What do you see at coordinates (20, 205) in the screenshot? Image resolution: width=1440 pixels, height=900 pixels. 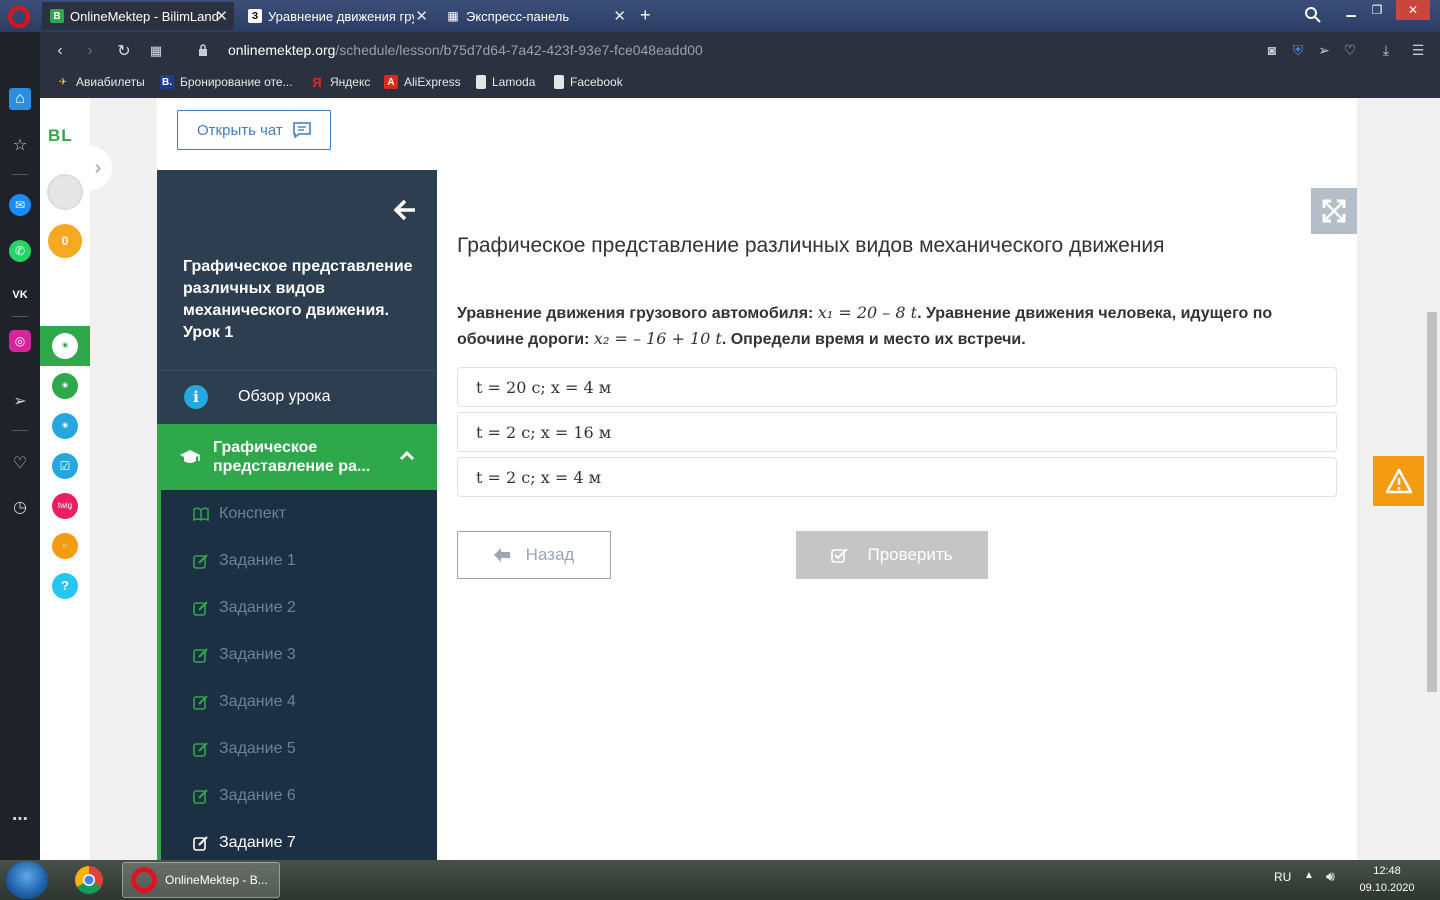 I see `messenger-icon: ✉` at bounding box center [20, 205].